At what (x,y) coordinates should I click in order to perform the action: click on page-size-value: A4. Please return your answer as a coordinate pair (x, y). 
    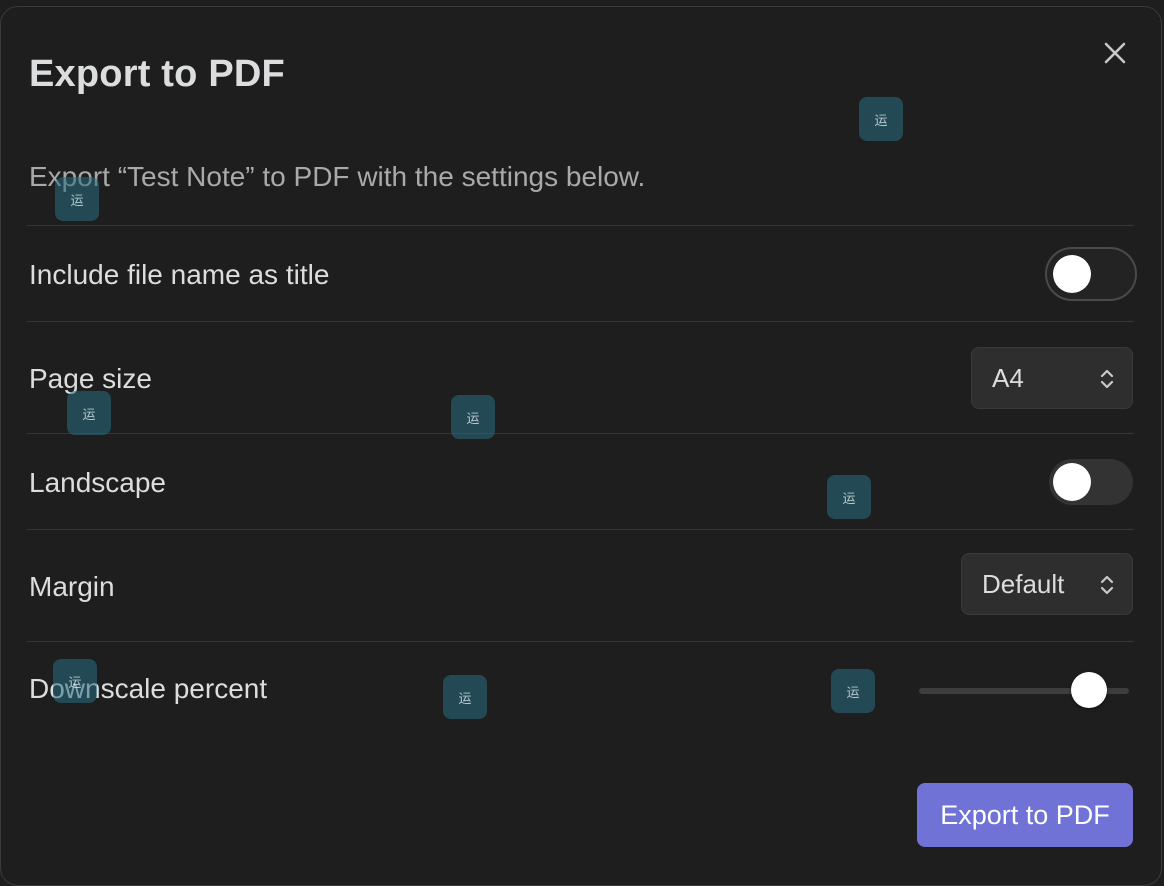
    Looking at the image, I should click on (1008, 377).